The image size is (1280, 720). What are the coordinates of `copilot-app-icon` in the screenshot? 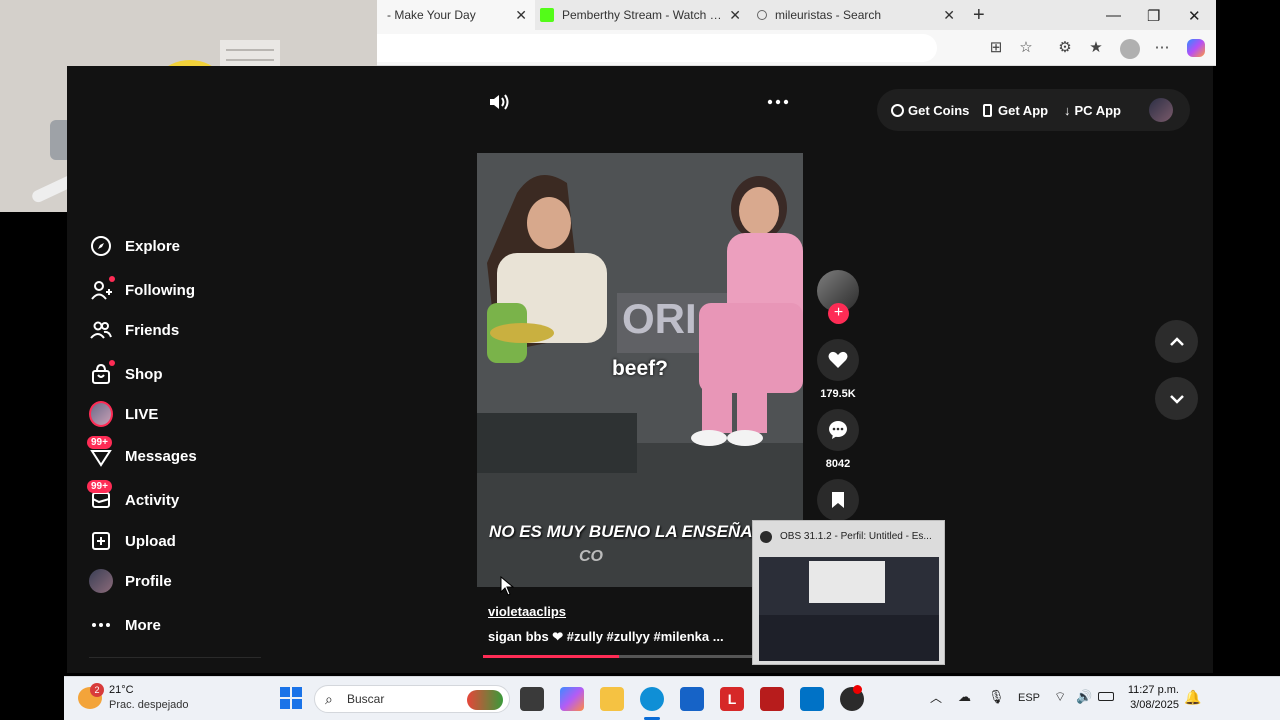 It's located at (572, 699).